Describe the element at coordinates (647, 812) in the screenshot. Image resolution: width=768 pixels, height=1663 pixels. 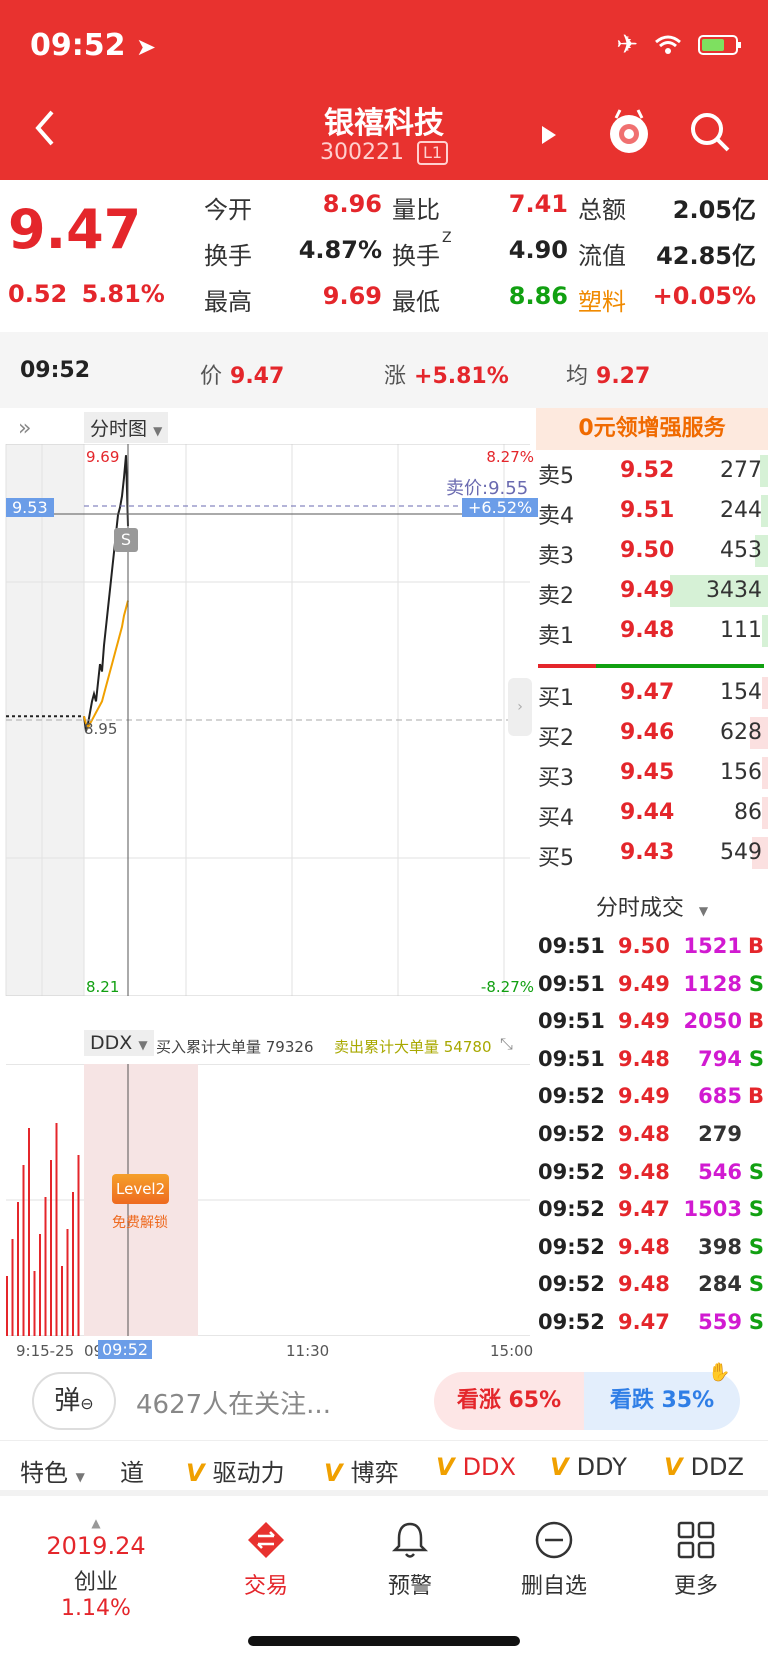
I see `bid-price: 9.44` at that location.